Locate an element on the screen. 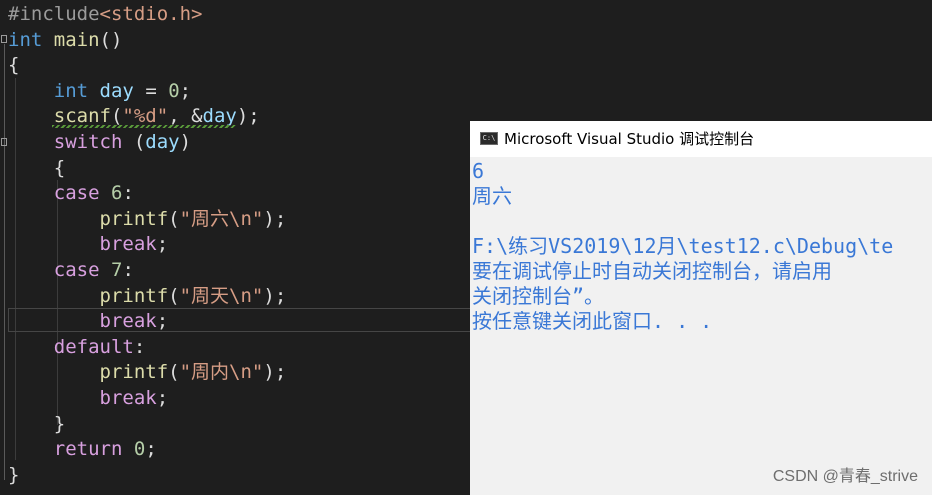 This screenshot has width=932, height=495. code-token: switch is located at coordinates (88, 142).